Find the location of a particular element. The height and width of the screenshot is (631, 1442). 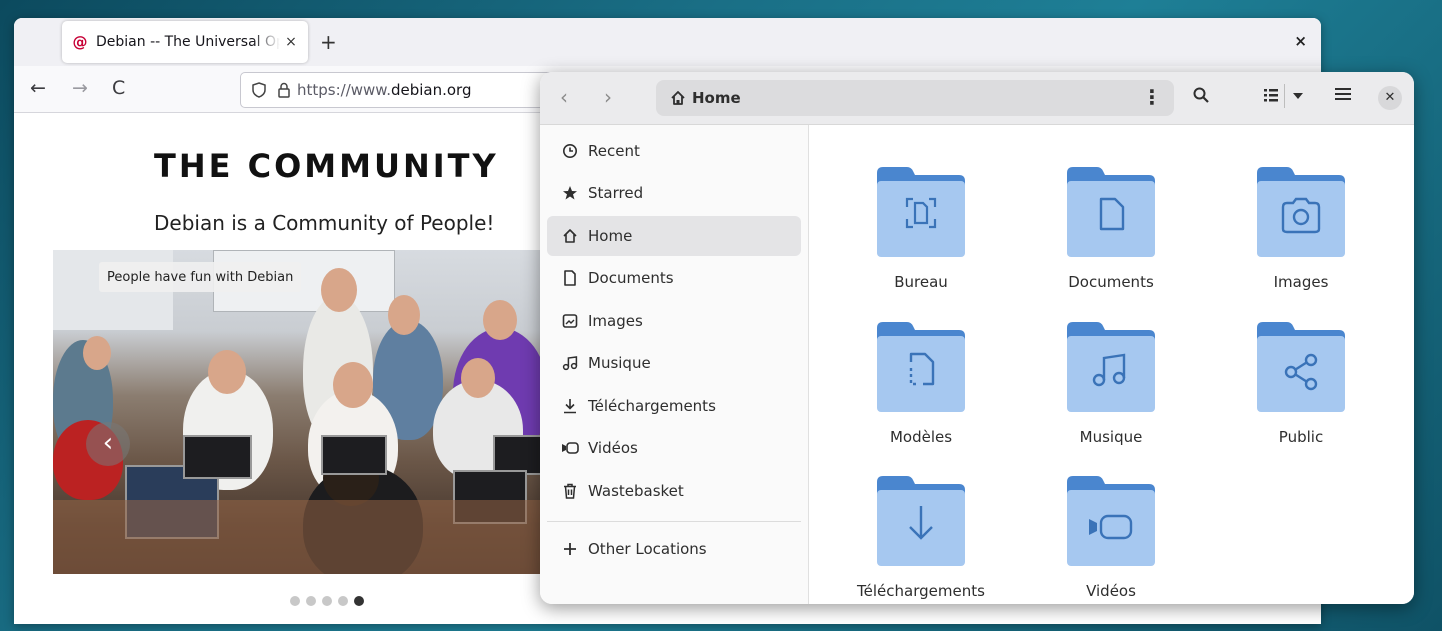

folder-public: Public is located at coordinates (1301, 366).